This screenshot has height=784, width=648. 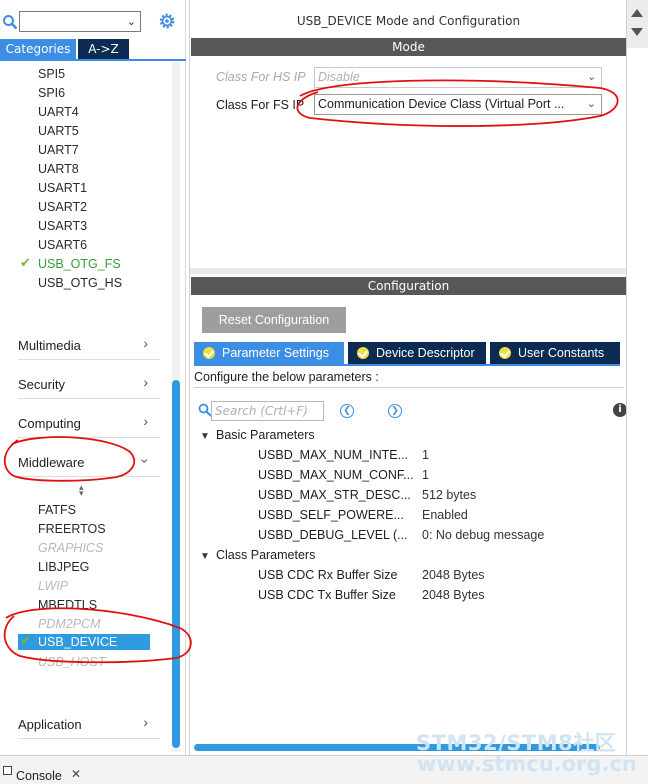 I want to click on check-icon: ✔, so click(x=25, y=263).